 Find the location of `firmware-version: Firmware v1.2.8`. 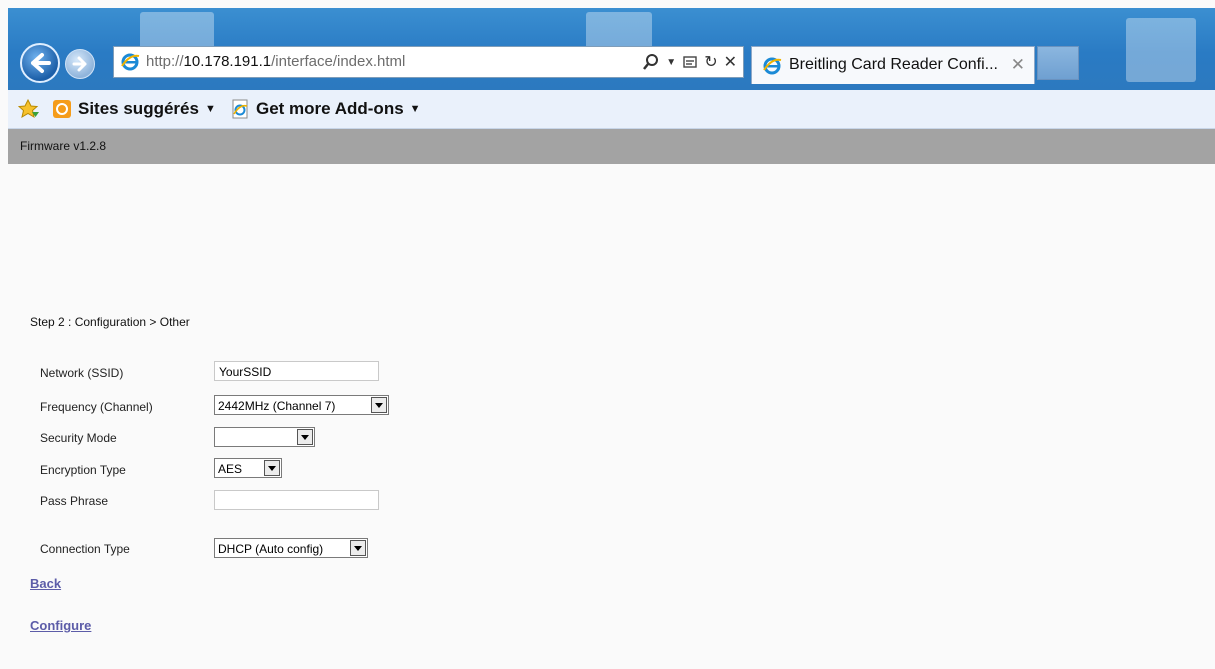

firmware-version: Firmware v1.2.8 is located at coordinates (63, 146).